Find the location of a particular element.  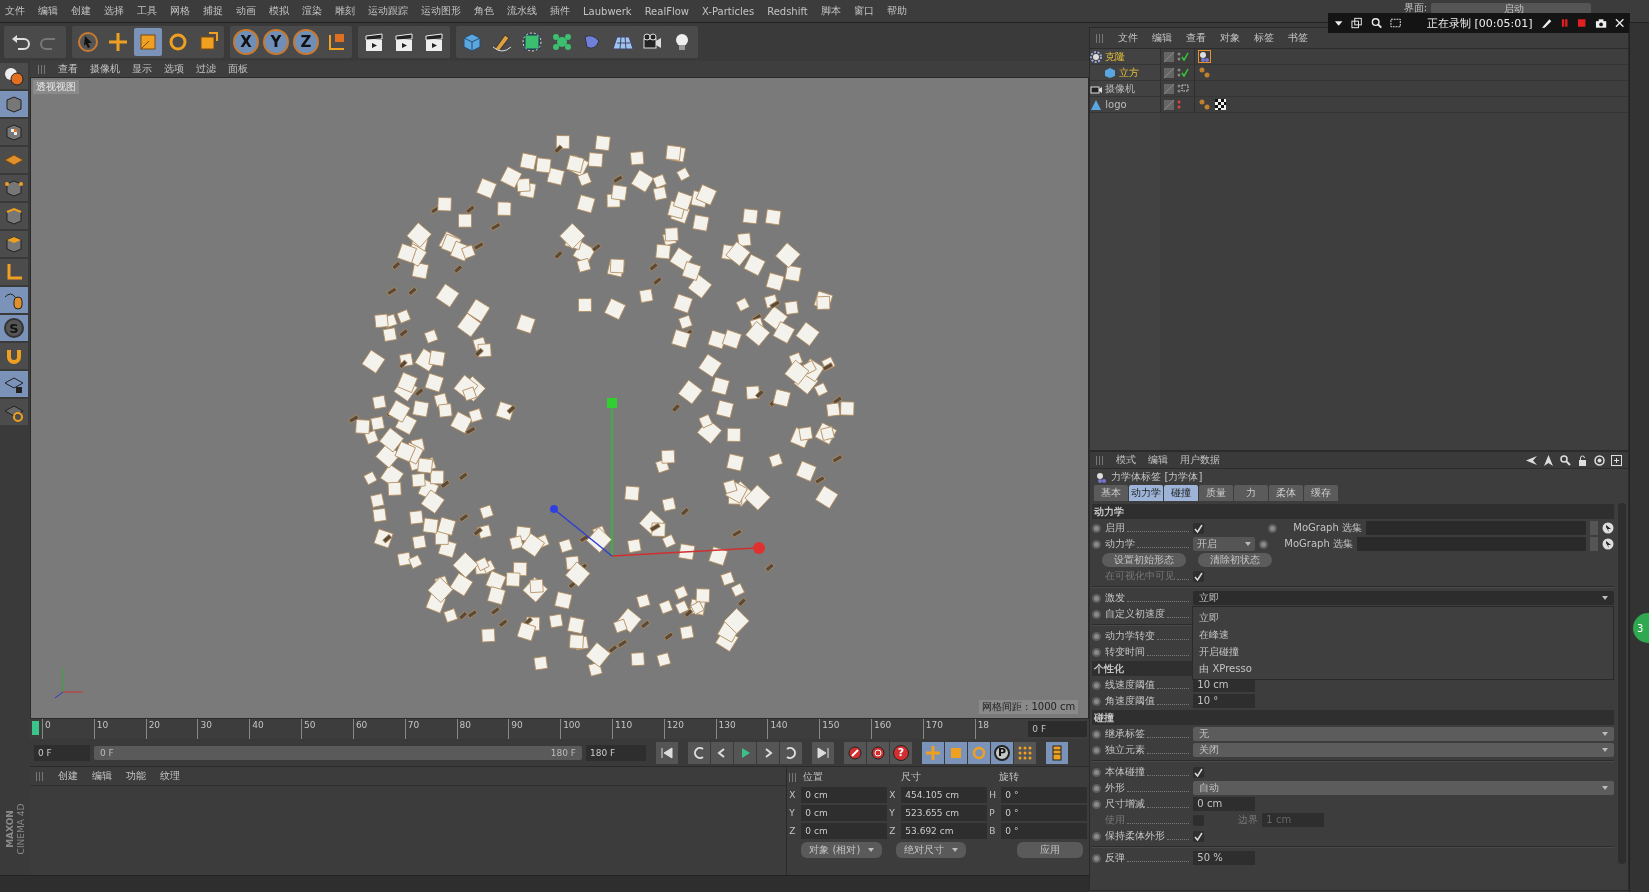

menu-option: 由 XPresso is located at coordinates (1403, 668).